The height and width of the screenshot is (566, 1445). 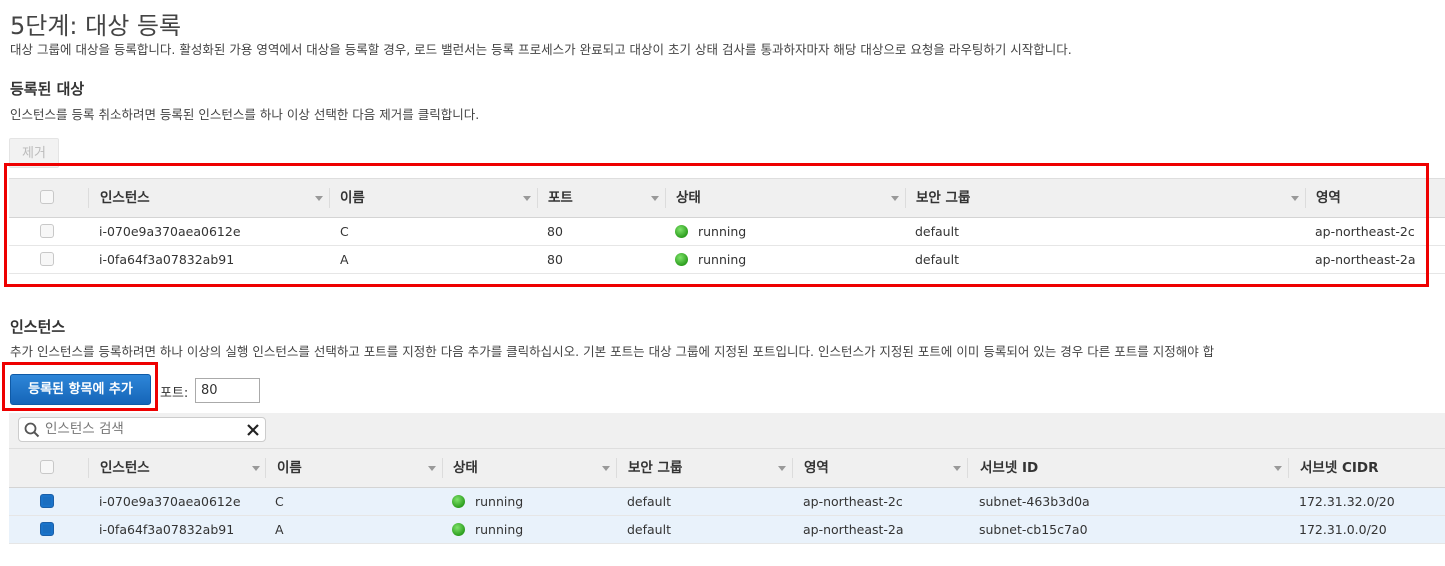 What do you see at coordinates (1034, 501) in the screenshot?
I see `subnet-id: subnet-463b3d0a` at bounding box center [1034, 501].